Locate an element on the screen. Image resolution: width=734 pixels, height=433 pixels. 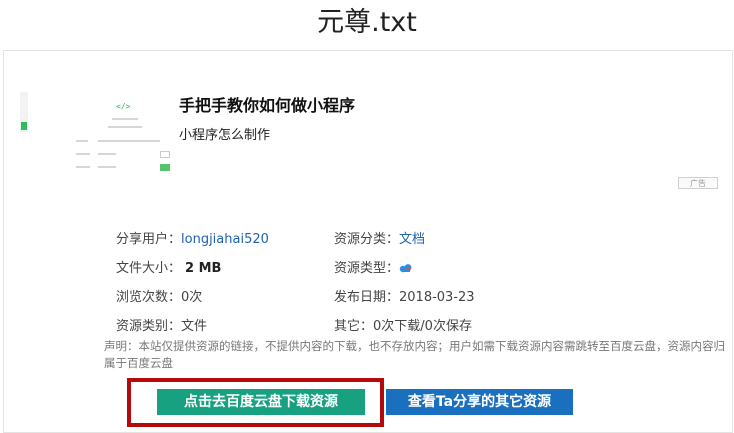
code-icon: </> is located at coordinates (123, 106).